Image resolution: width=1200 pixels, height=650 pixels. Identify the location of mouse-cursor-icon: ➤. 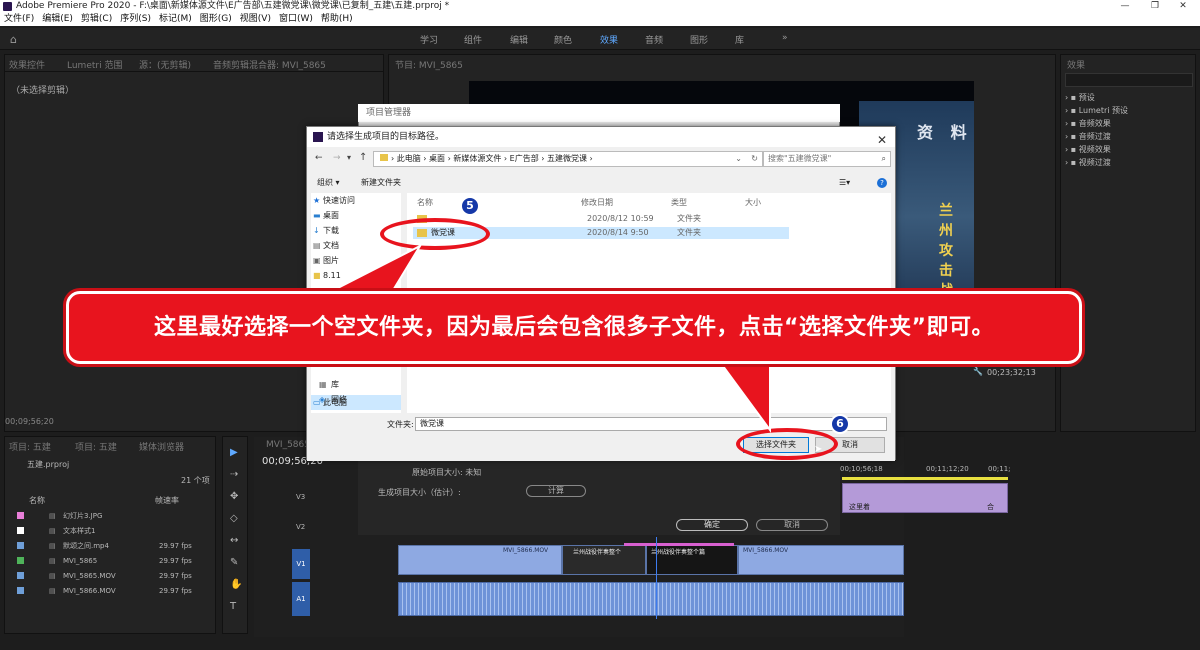
(818, 449).